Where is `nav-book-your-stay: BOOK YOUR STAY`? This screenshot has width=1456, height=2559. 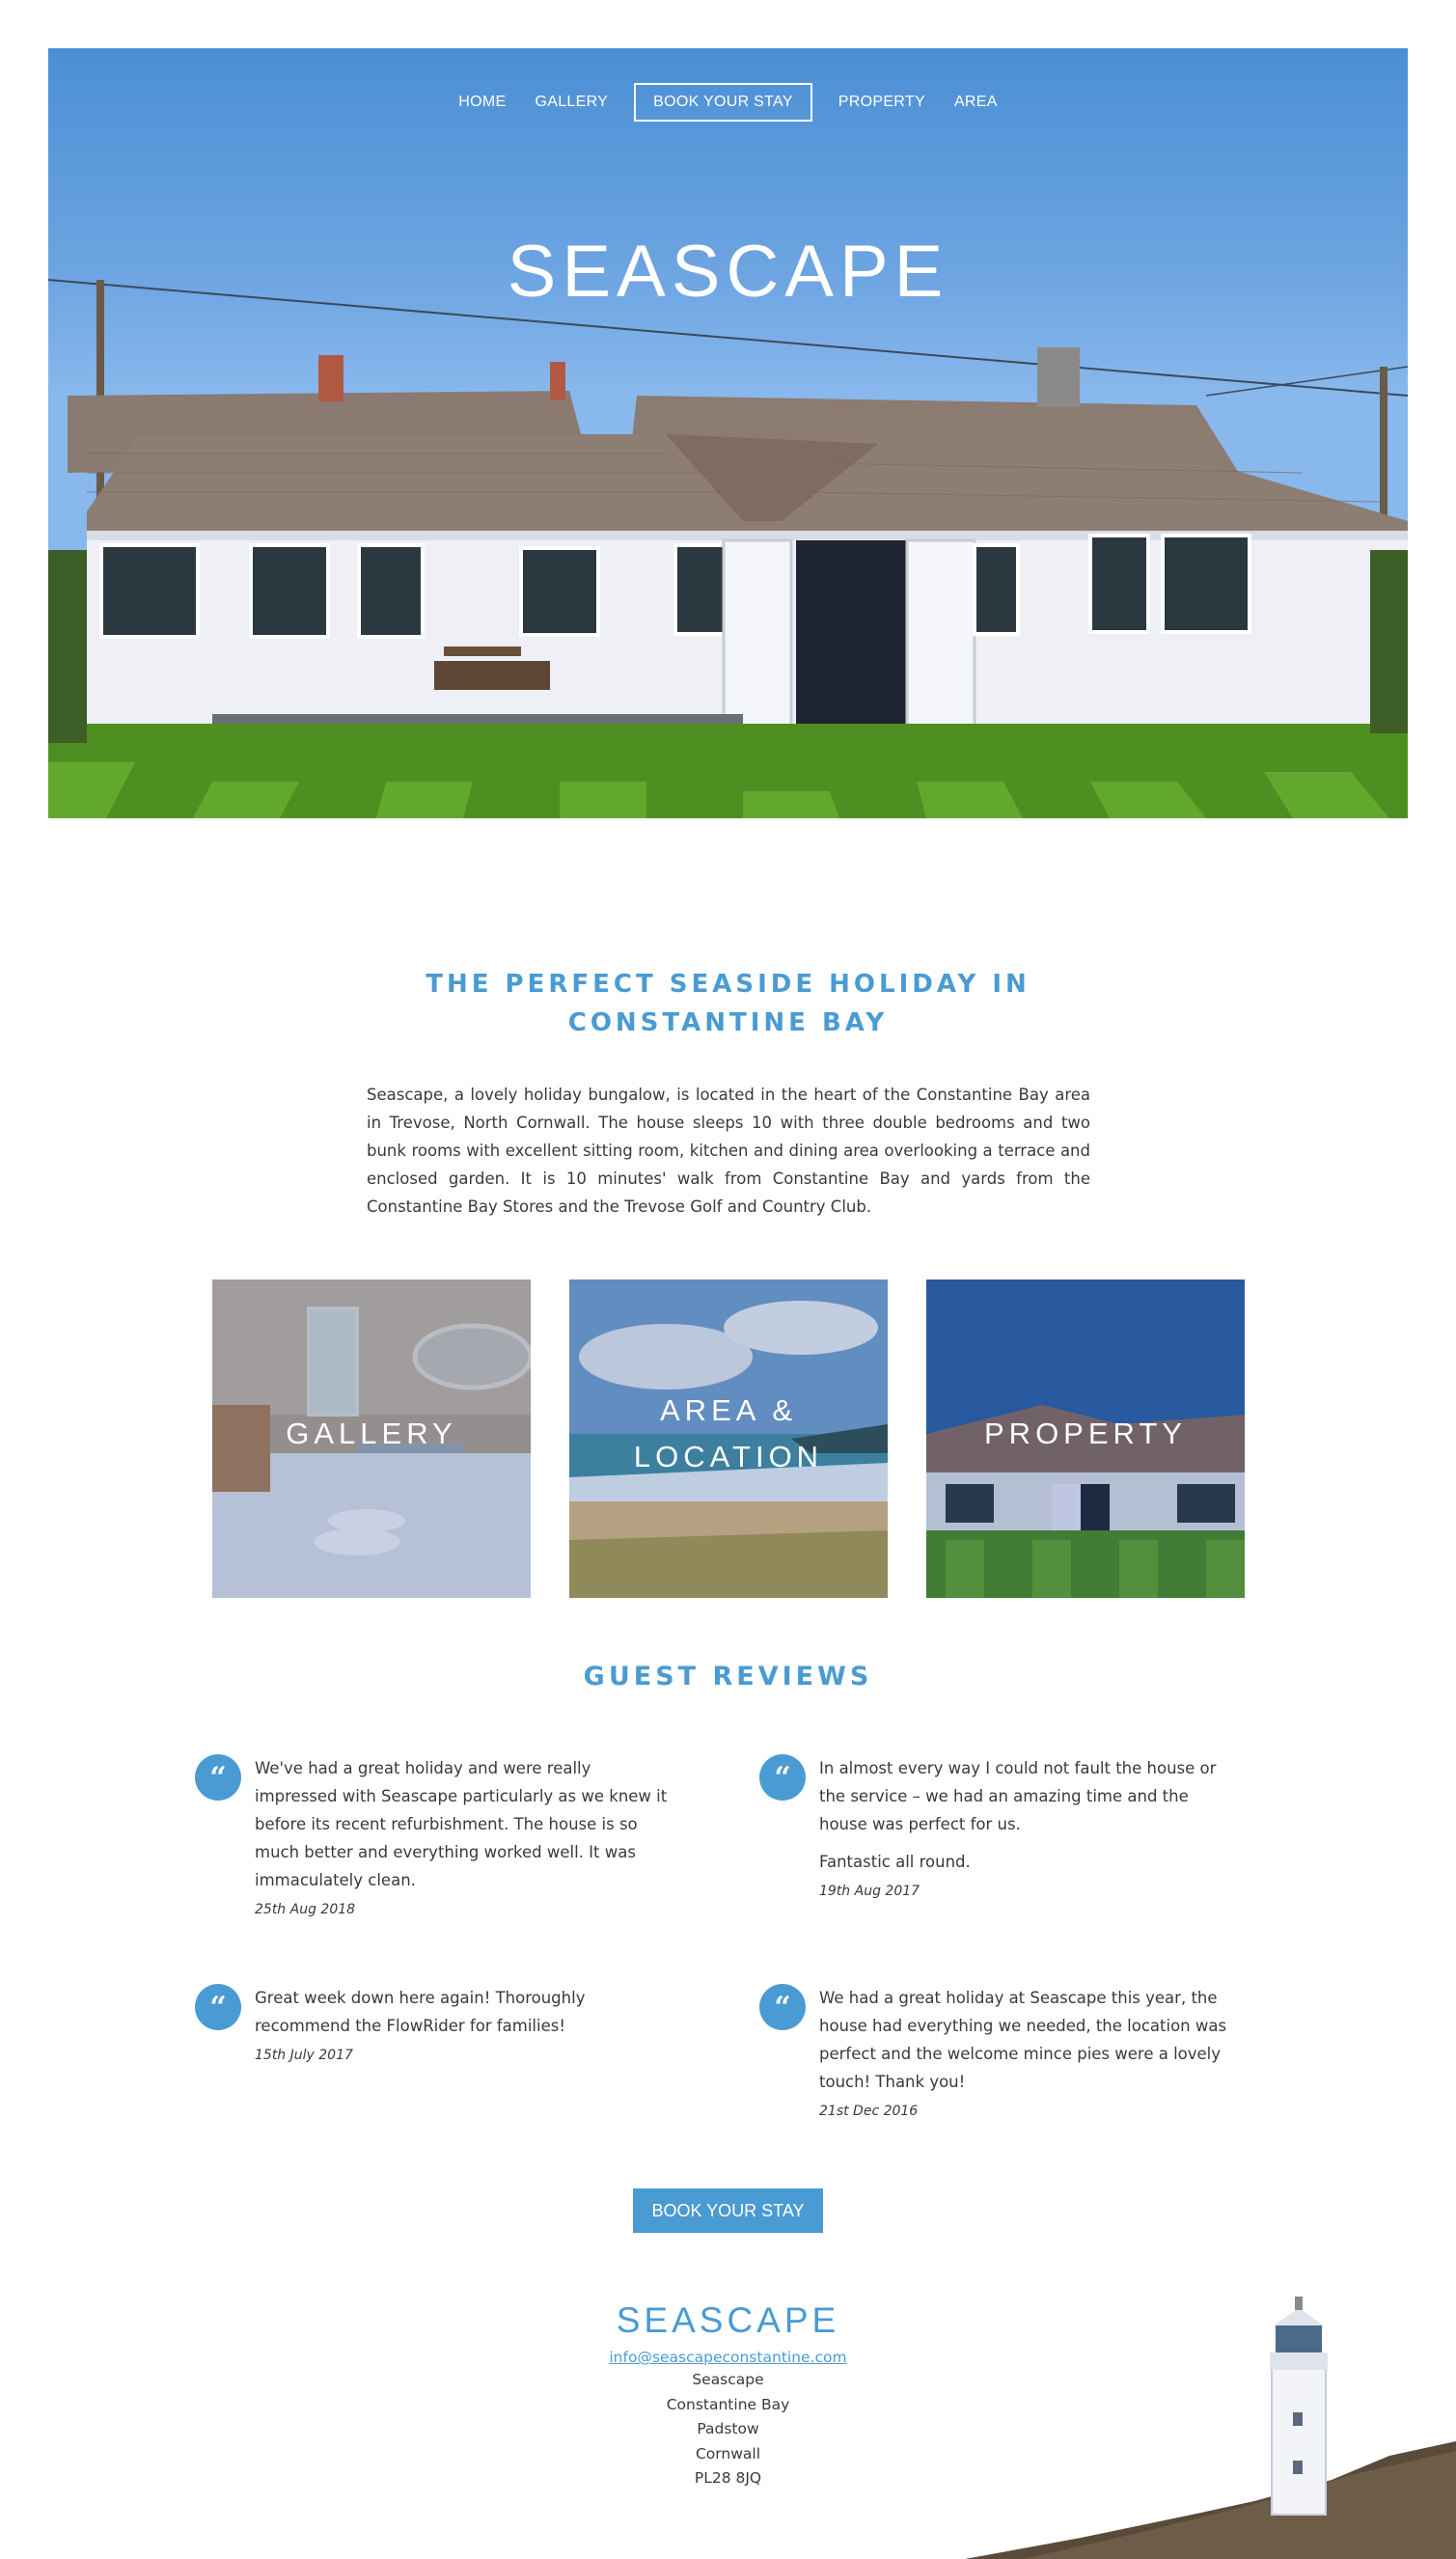
nav-book-your-stay: BOOK YOUR STAY is located at coordinates (723, 102).